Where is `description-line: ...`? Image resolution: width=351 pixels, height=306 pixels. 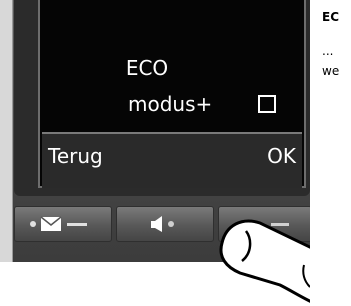
description-line: ... is located at coordinates (328, 51).